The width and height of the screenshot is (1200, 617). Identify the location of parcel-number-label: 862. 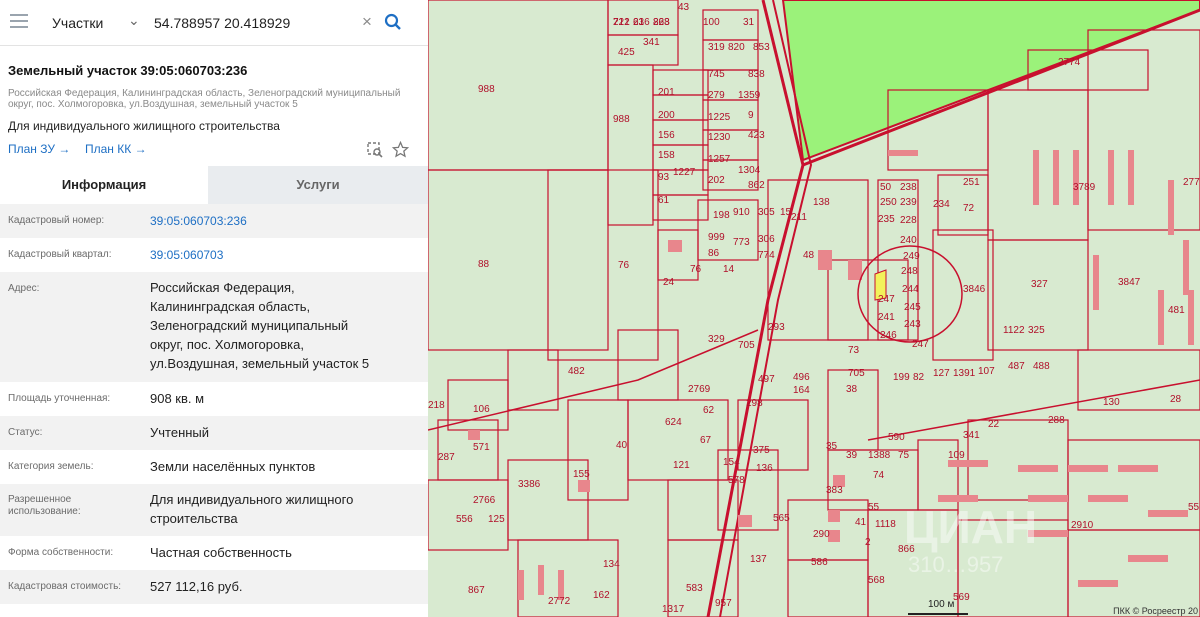
(756, 185).